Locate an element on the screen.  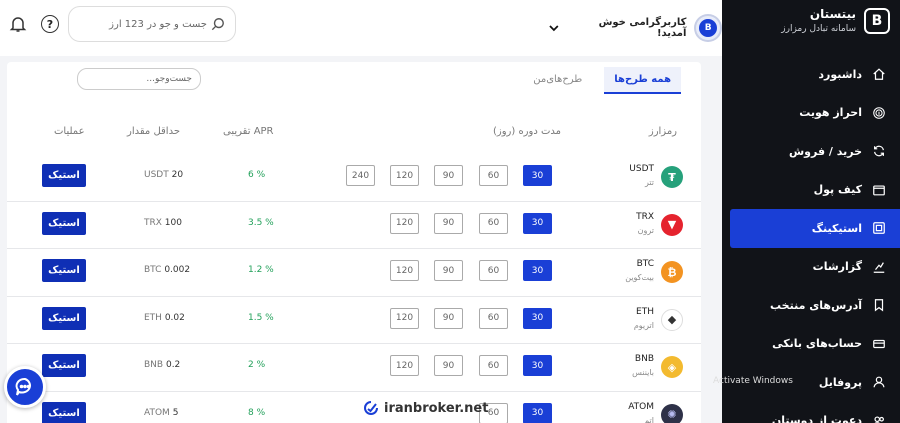
min-amount-value: 20 is located at coordinates (177, 175).